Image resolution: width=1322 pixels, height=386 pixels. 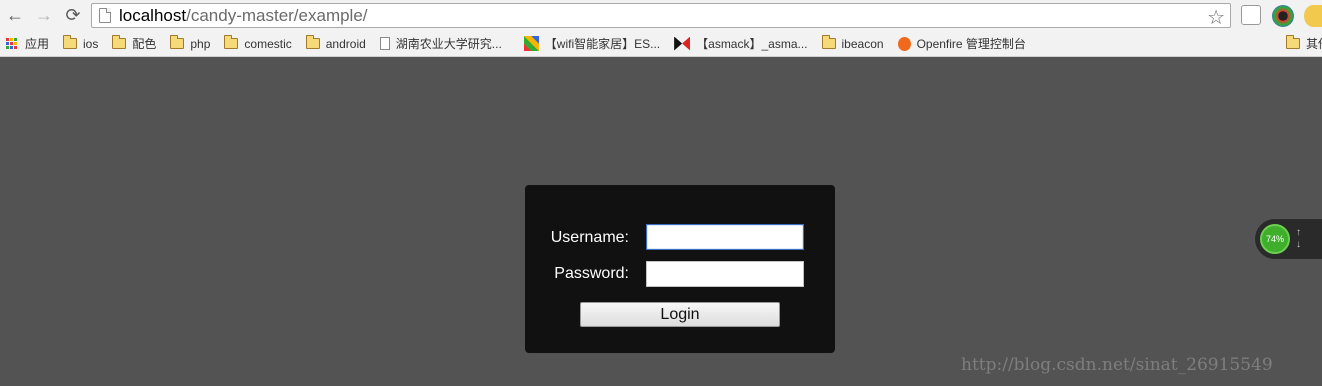 What do you see at coordinates (1283, 16) in the screenshot?
I see `color-picker-extension-icon` at bounding box center [1283, 16].